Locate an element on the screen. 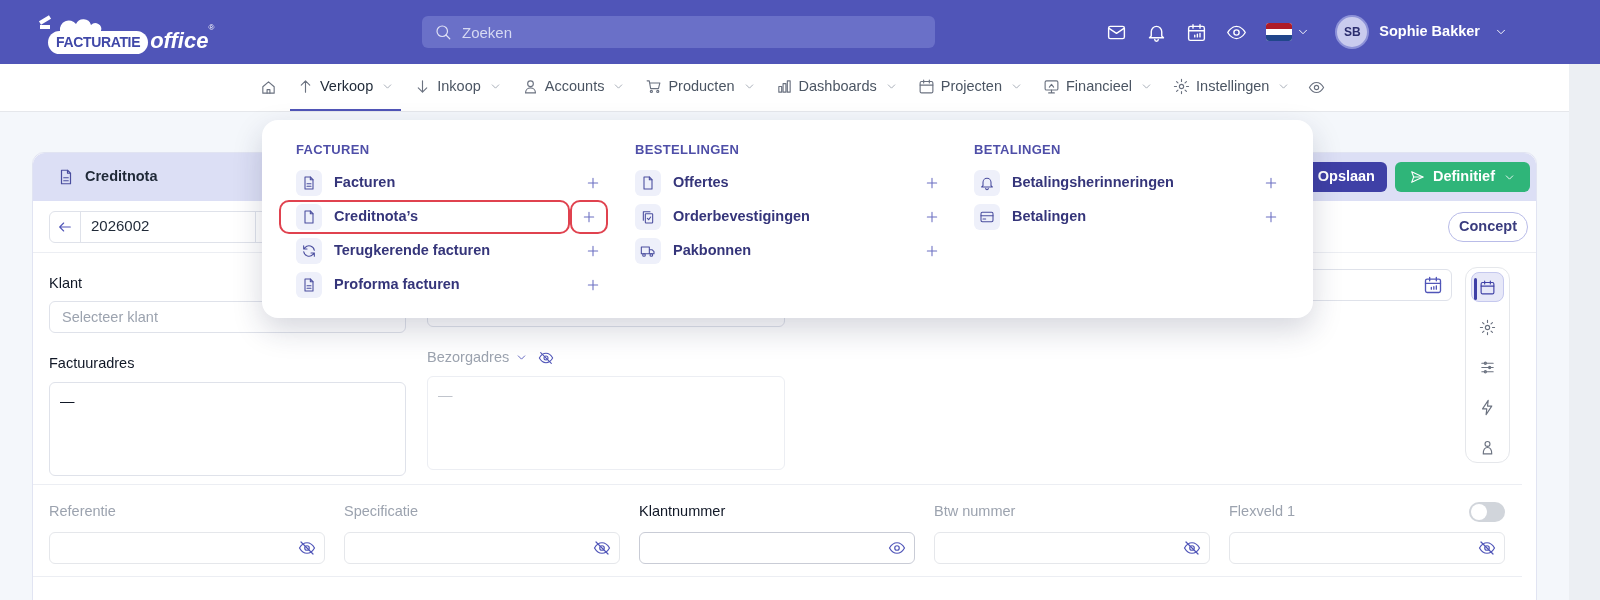 Image resolution: width=1600 pixels, height=600 pixels. menu-item: Proforma facturen is located at coordinates (436, 284).